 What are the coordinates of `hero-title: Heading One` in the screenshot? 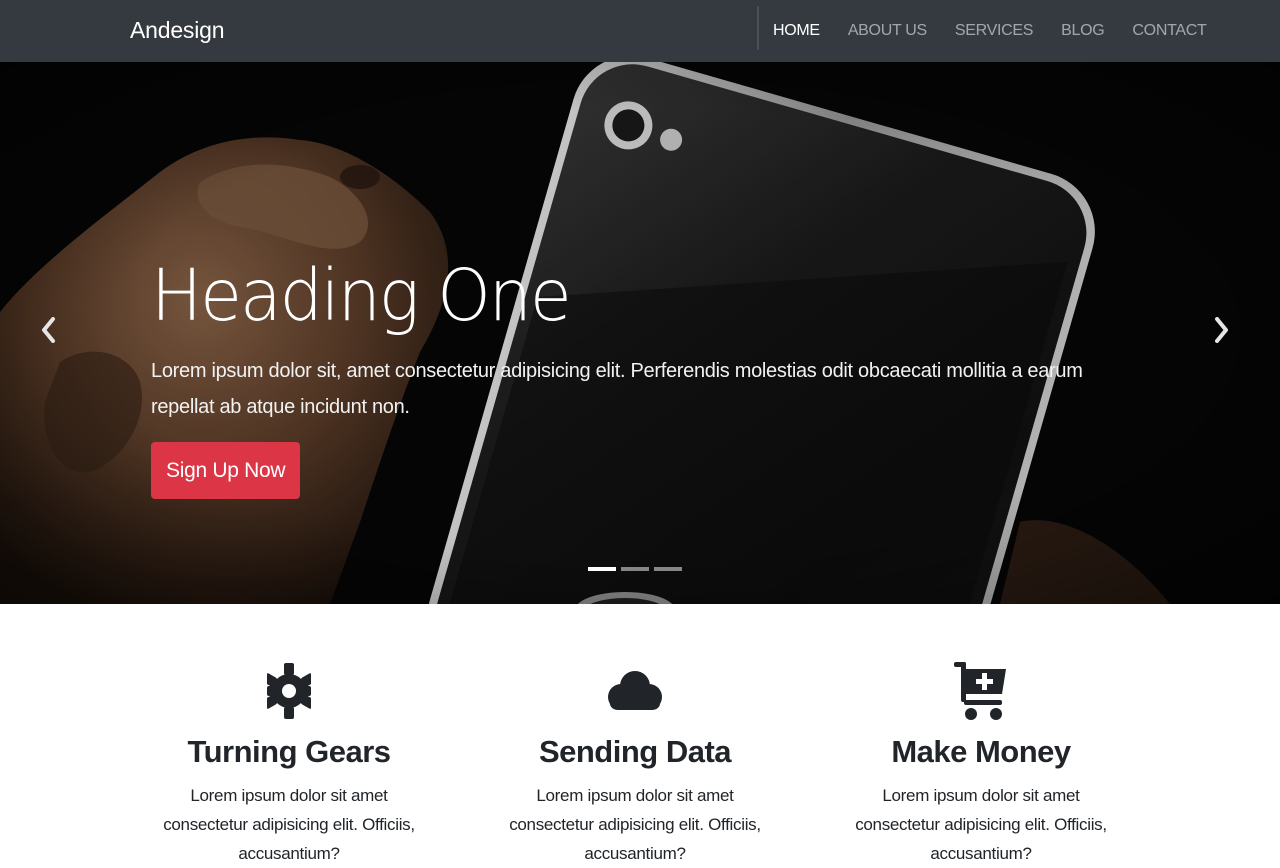 It's located at (361, 296).